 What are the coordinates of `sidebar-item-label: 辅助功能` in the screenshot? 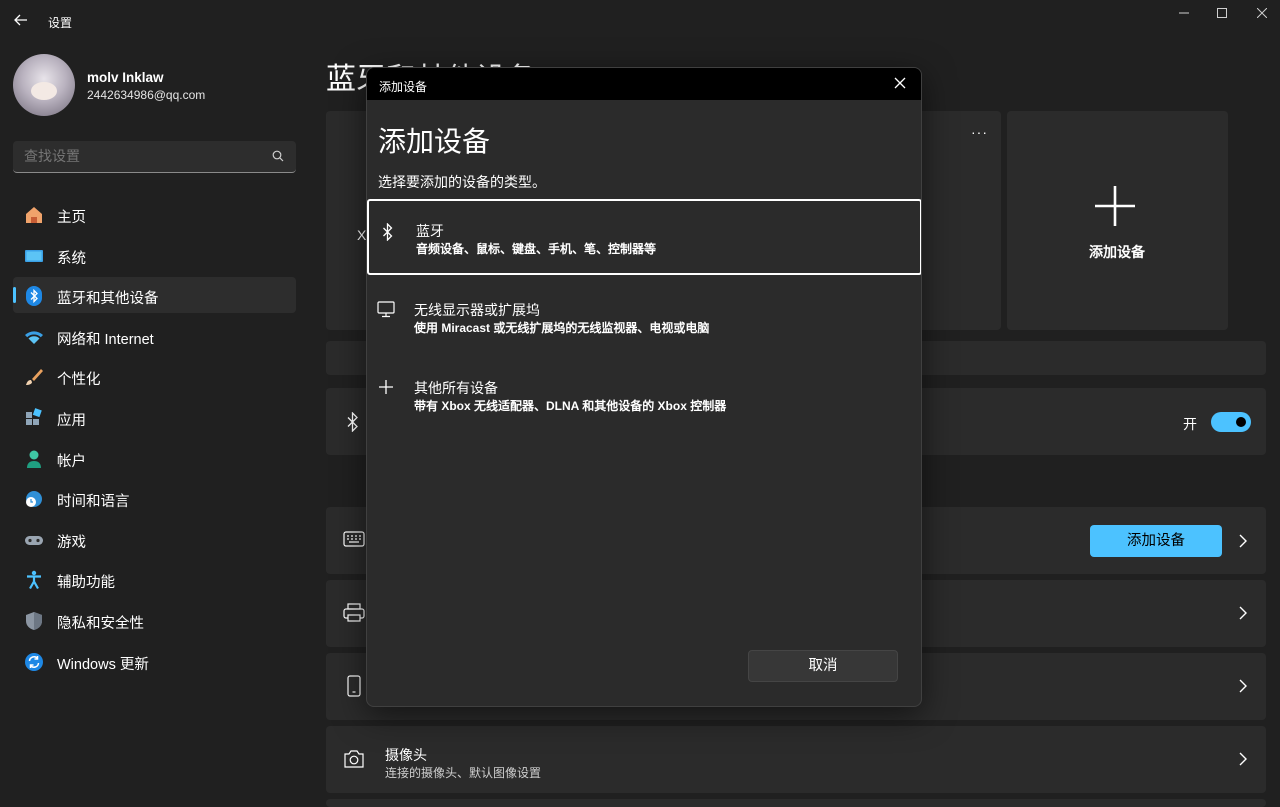 It's located at (86, 583).